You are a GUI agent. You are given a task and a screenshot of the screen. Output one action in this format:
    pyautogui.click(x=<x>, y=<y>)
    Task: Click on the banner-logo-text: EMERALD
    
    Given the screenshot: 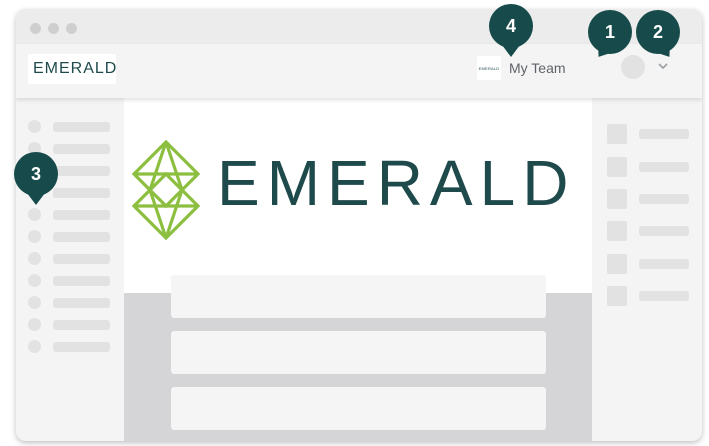 What is the action you would take?
    pyautogui.click(x=396, y=183)
    